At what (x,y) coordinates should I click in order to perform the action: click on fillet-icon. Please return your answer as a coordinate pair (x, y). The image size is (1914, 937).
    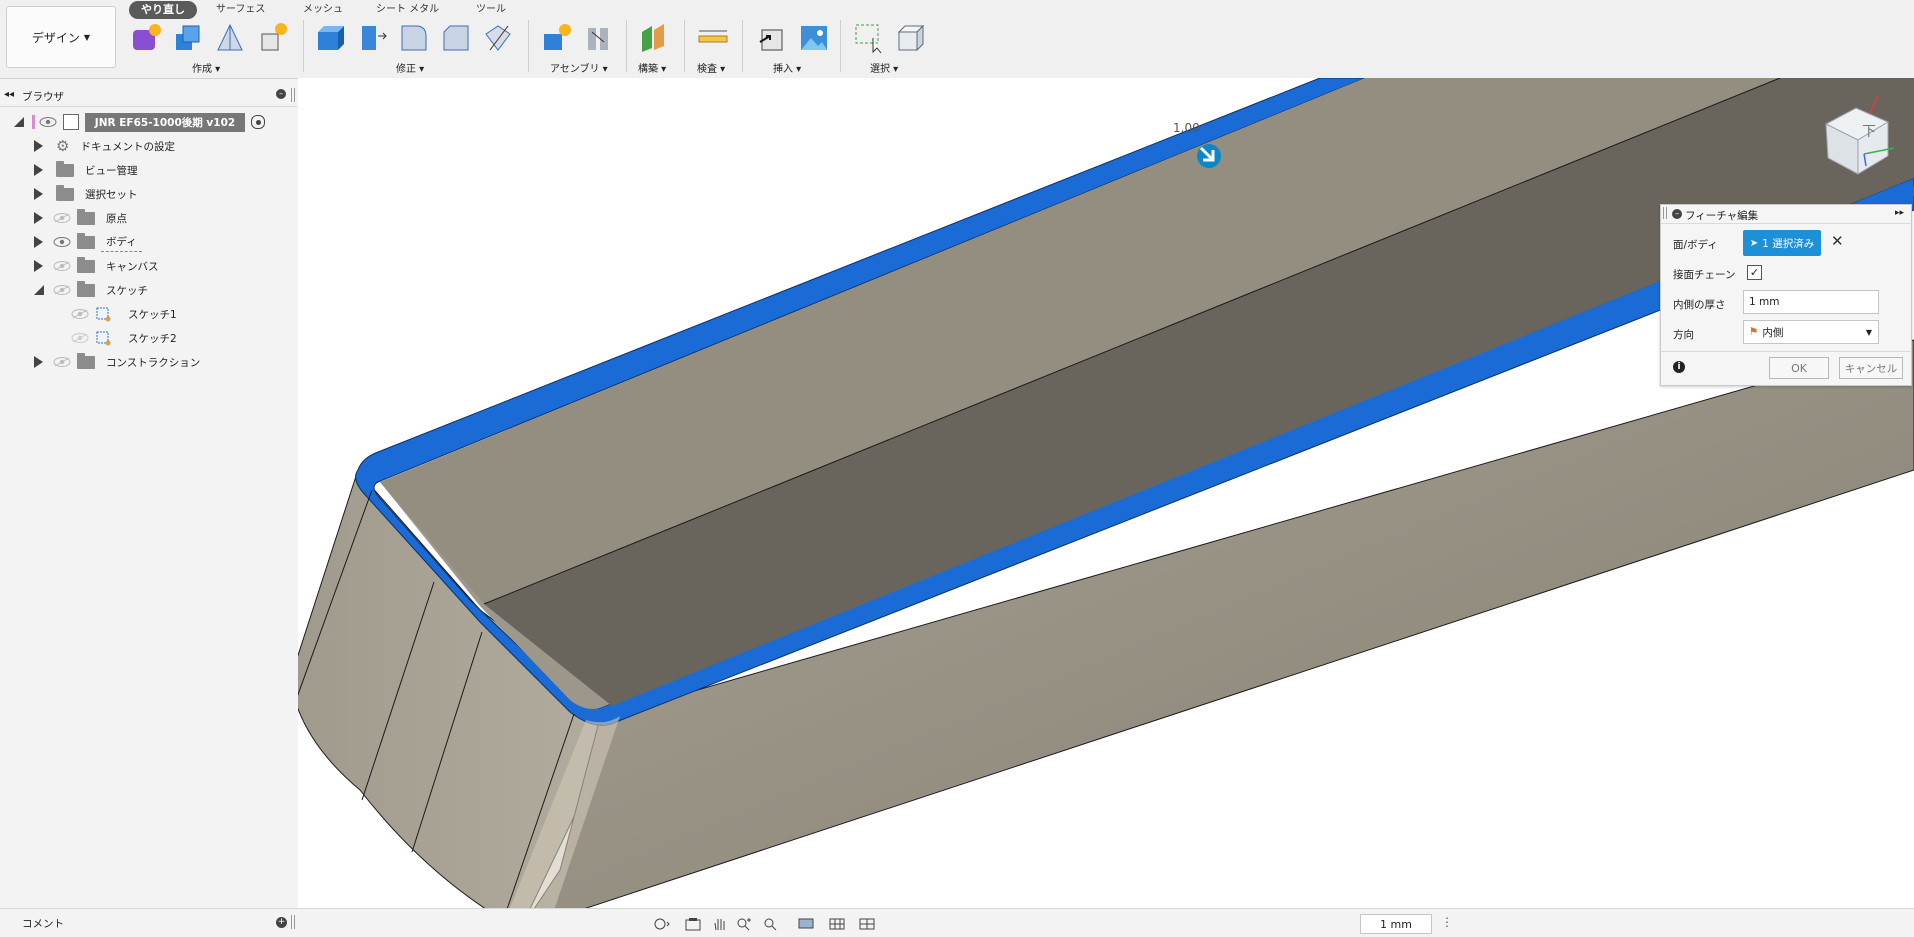
    Looking at the image, I should click on (372, 38).